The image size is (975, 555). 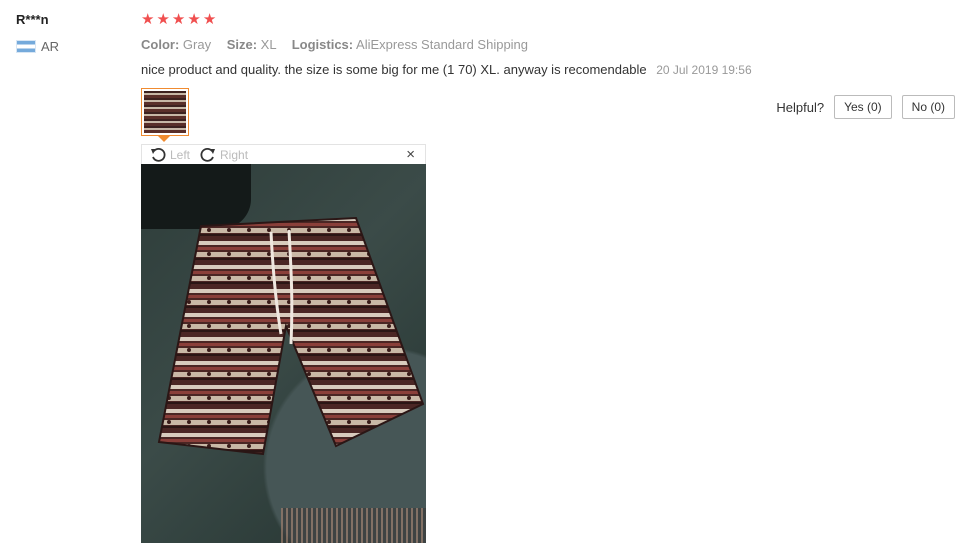 I want to click on review-date: 20 Jul 2019 19:56, so click(x=704, y=70).